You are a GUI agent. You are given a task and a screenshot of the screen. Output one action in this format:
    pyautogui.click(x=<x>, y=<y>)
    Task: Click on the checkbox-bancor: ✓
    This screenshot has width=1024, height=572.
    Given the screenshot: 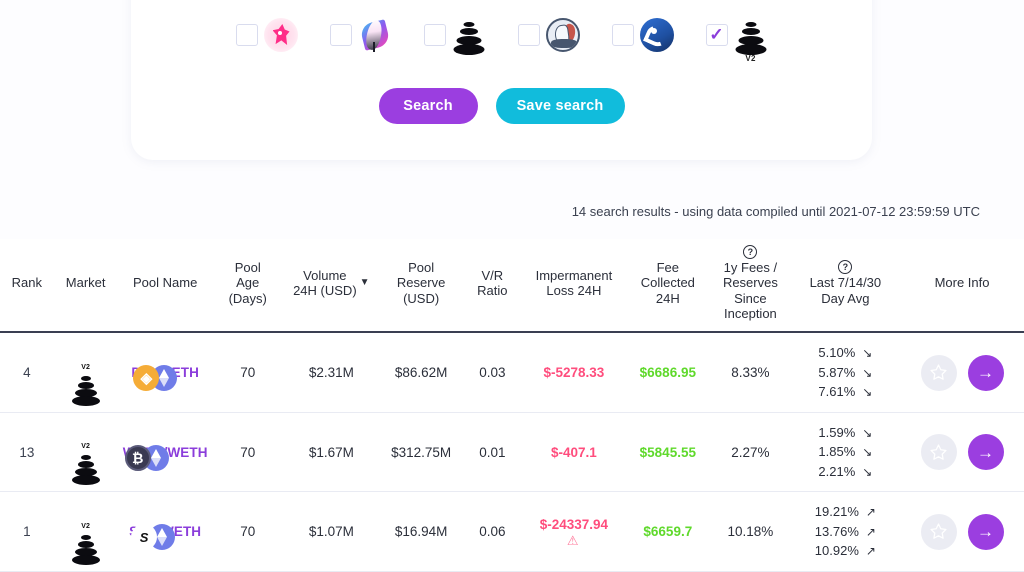 What is the action you would take?
    pyautogui.click(x=622, y=35)
    